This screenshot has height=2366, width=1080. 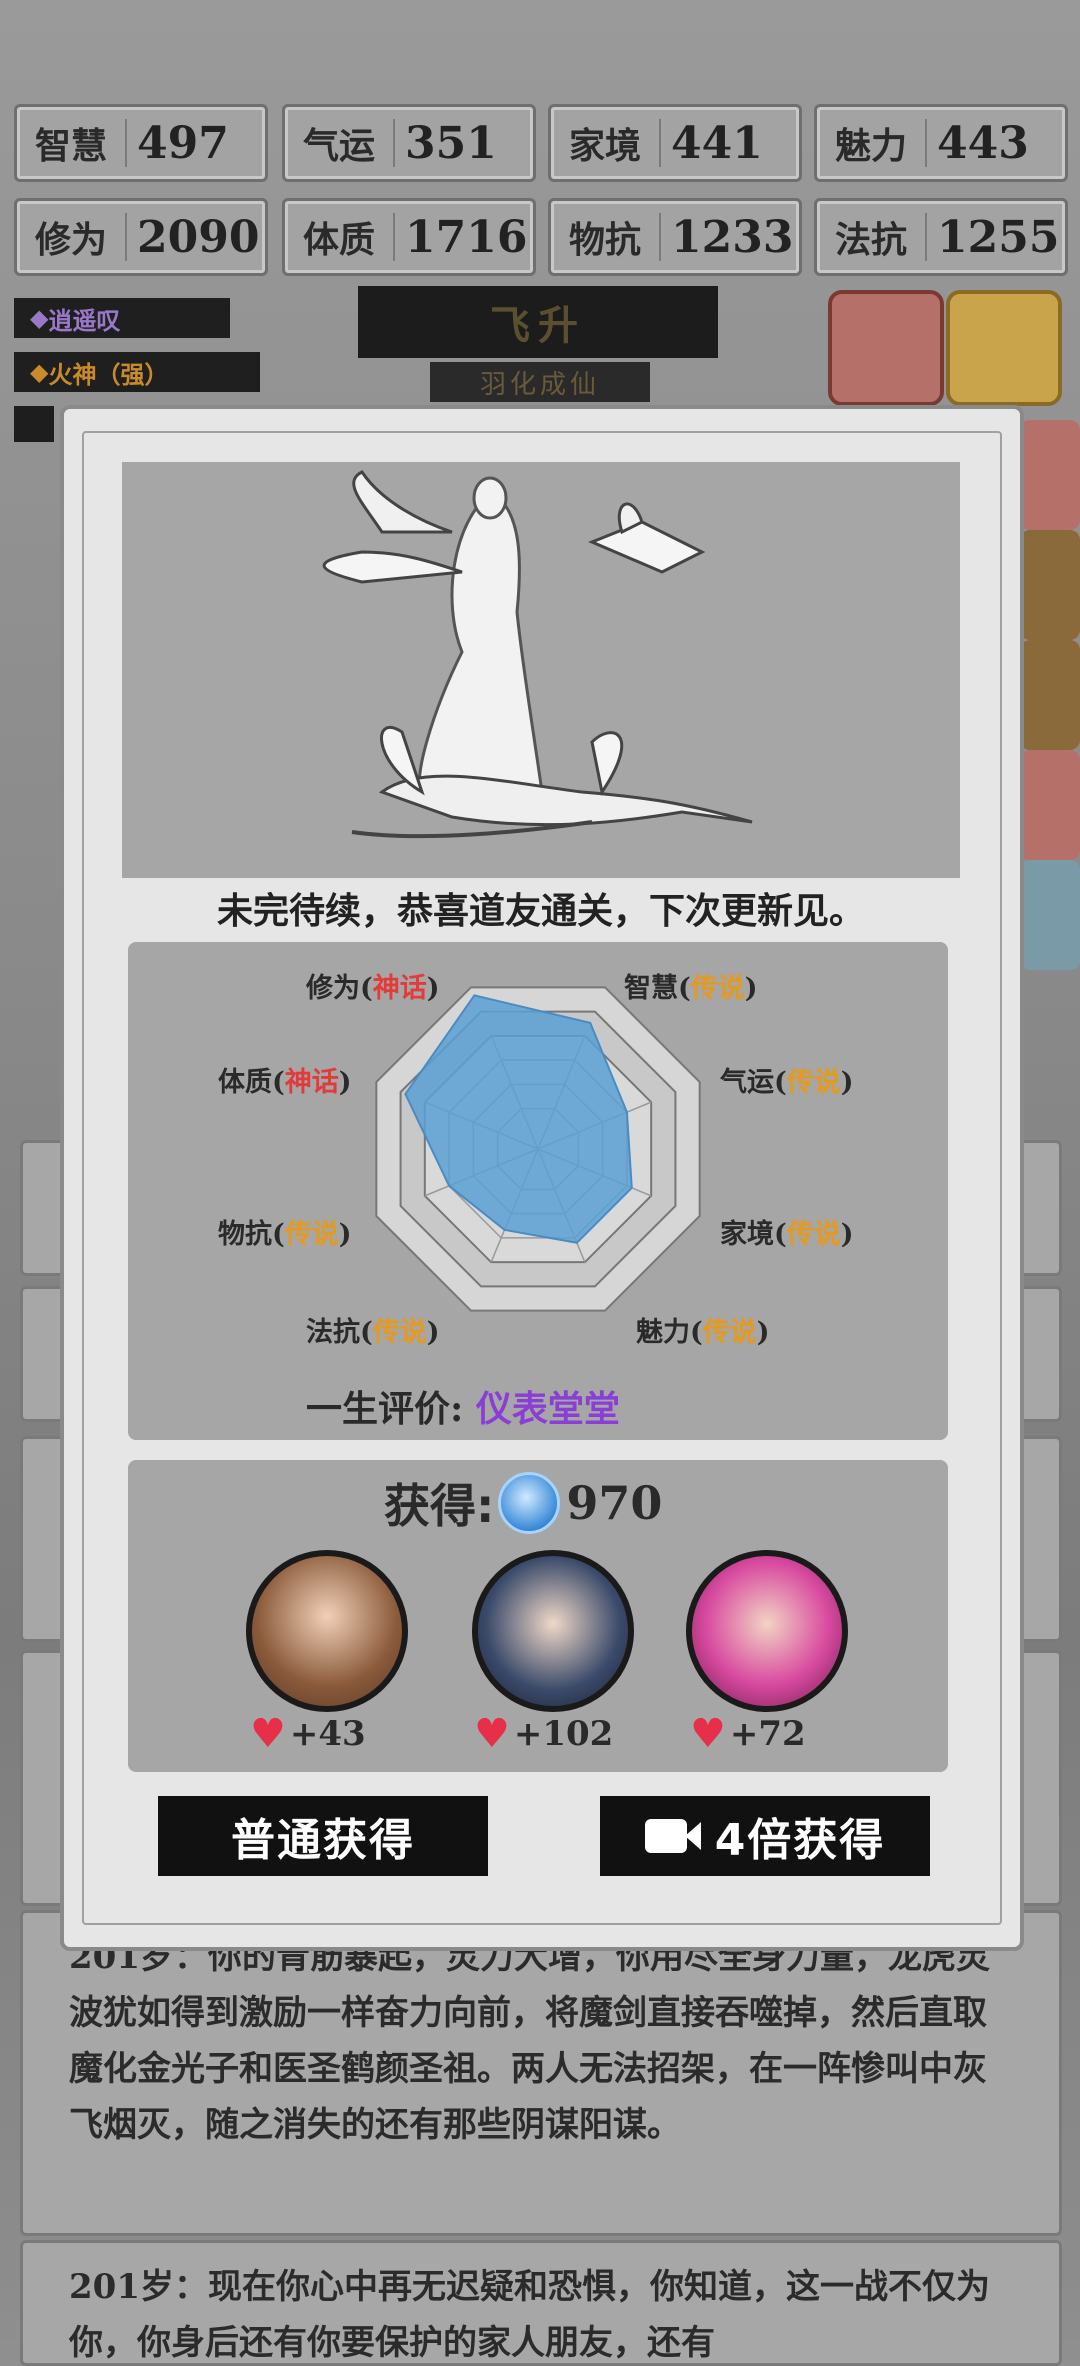 I want to click on gain-amount: 970, so click(x=614, y=1503).